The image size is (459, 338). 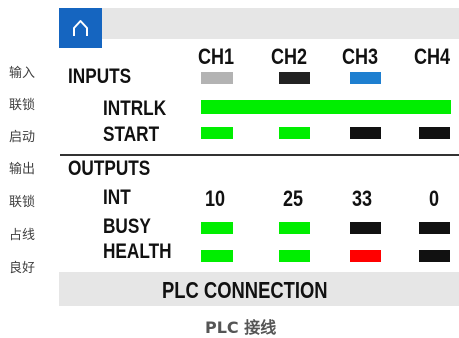 I want to click on start-indicator-ch2, so click(x=294, y=133).